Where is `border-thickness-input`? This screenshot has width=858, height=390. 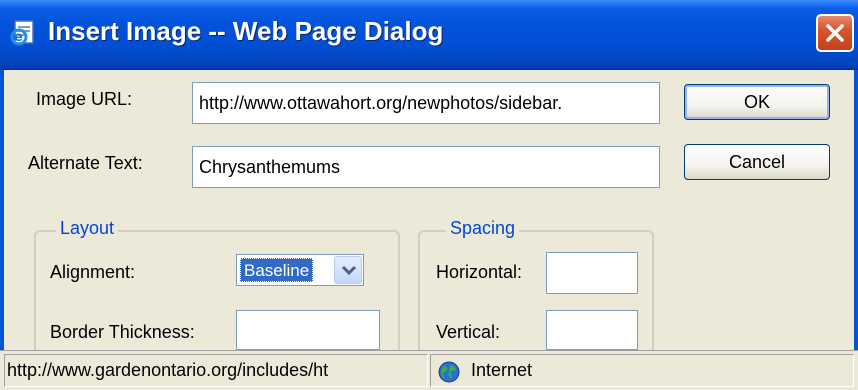 border-thickness-input is located at coordinates (308, 330).